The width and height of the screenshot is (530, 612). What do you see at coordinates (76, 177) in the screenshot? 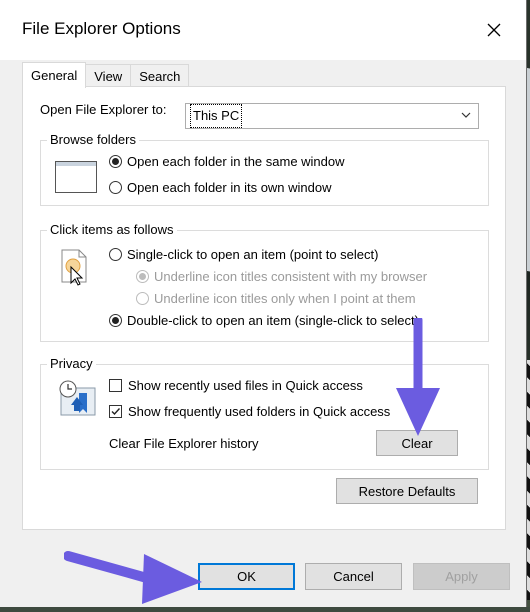
I see `window-icon` at bounding box center [76, 177].